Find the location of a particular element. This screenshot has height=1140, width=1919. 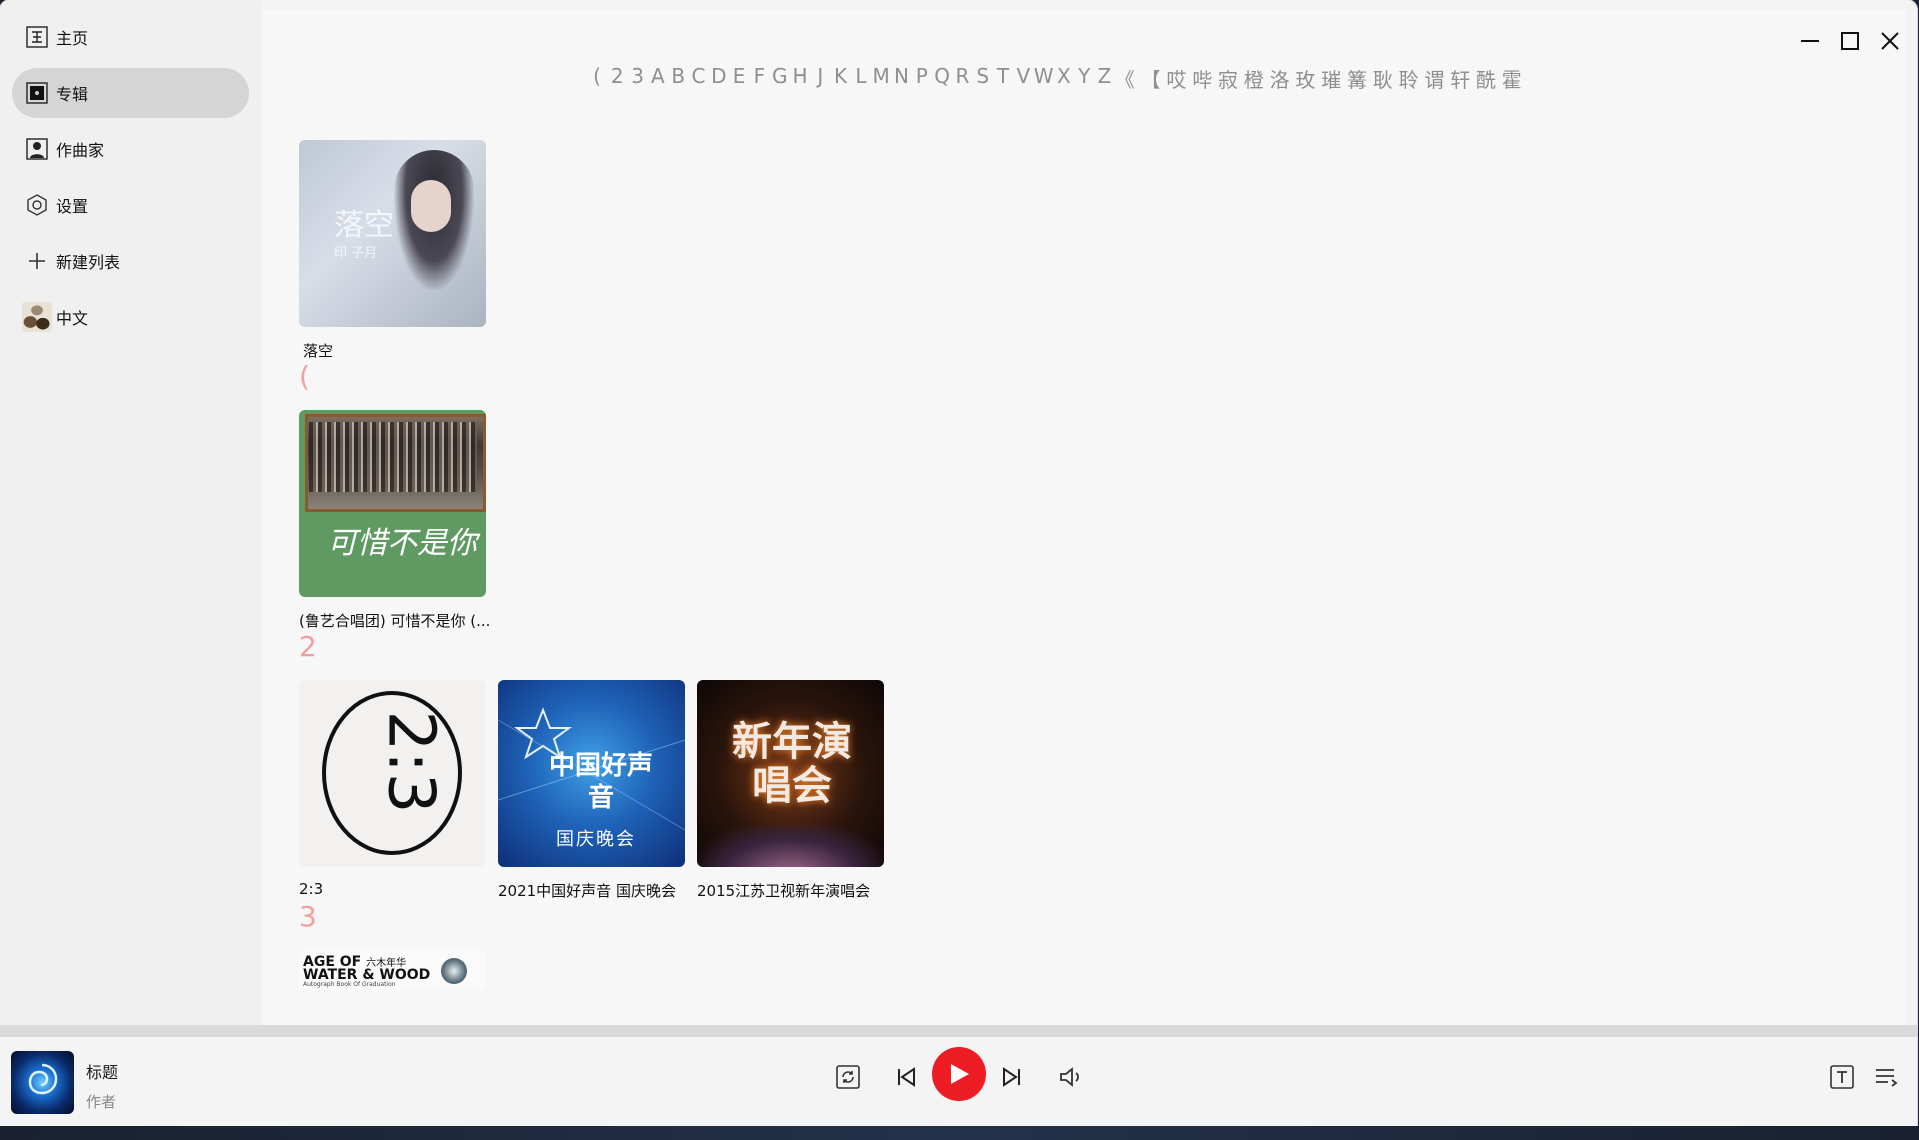

skip-next-icon is located at coordinates (1011, 1077).